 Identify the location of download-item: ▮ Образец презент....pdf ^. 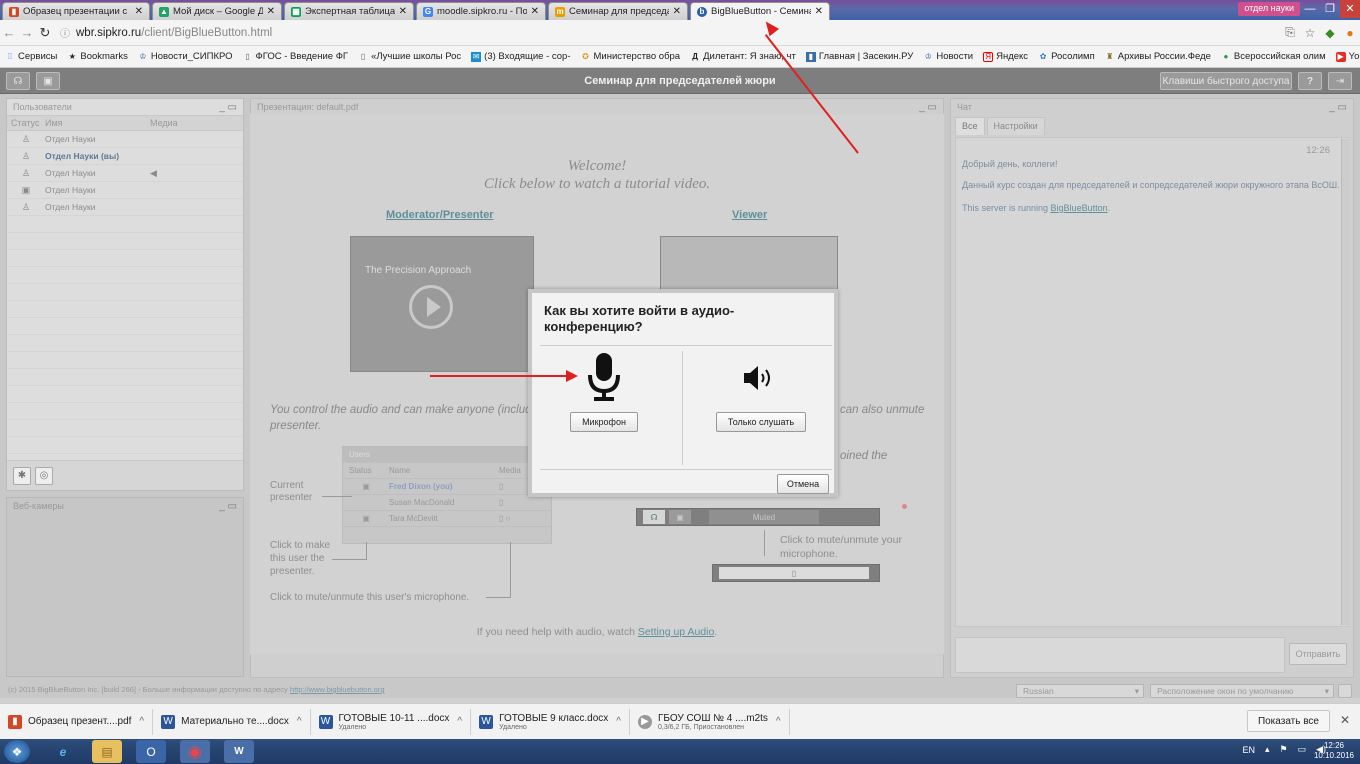
(77, 721).